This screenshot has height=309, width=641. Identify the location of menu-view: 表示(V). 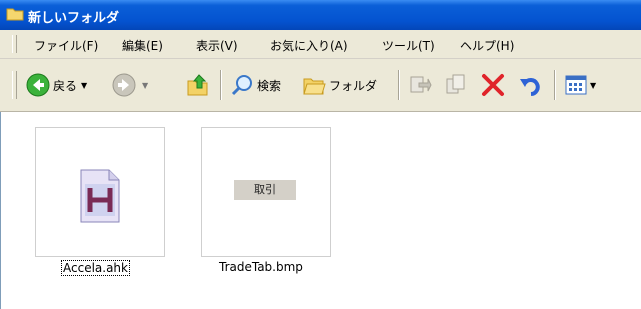
(217, 45).